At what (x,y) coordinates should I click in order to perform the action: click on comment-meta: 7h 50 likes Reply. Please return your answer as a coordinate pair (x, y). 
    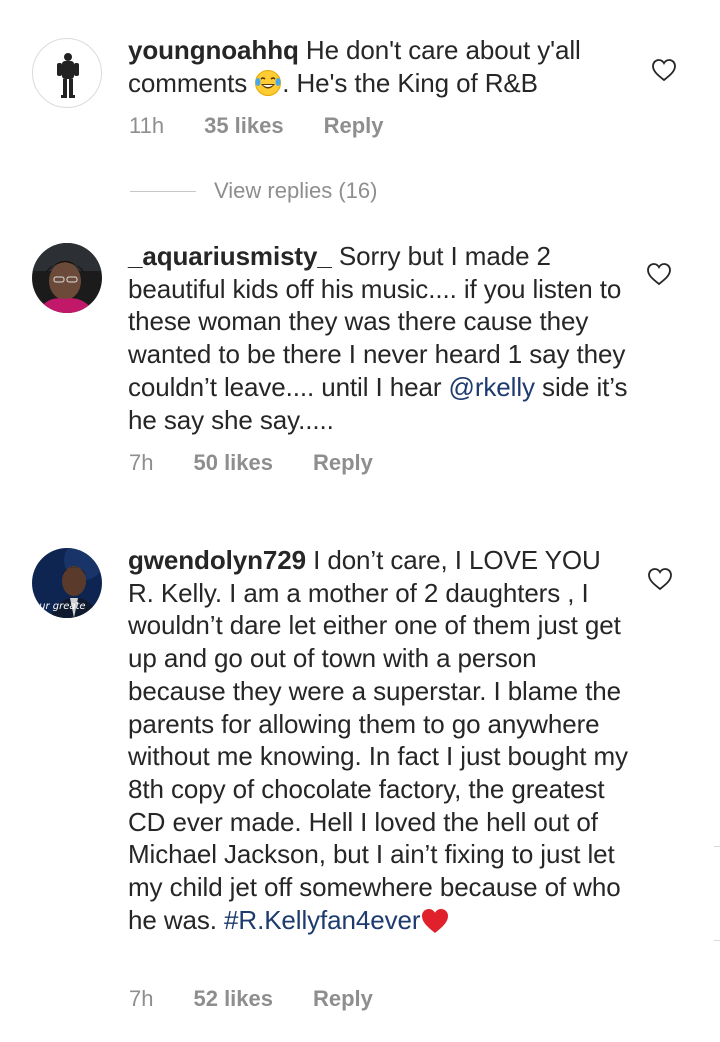
    Looking at the image, I should click on (251, 463).